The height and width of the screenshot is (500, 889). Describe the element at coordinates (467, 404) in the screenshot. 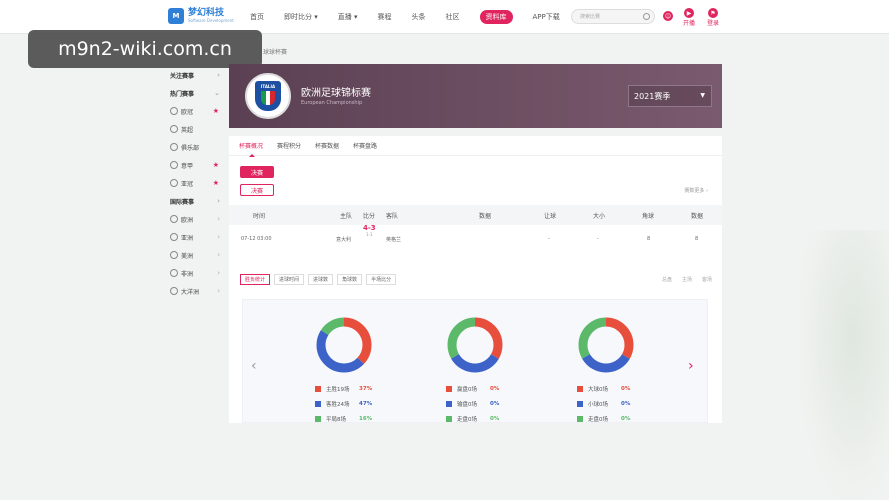

I see `legend-label: 输盘0场` at that location.